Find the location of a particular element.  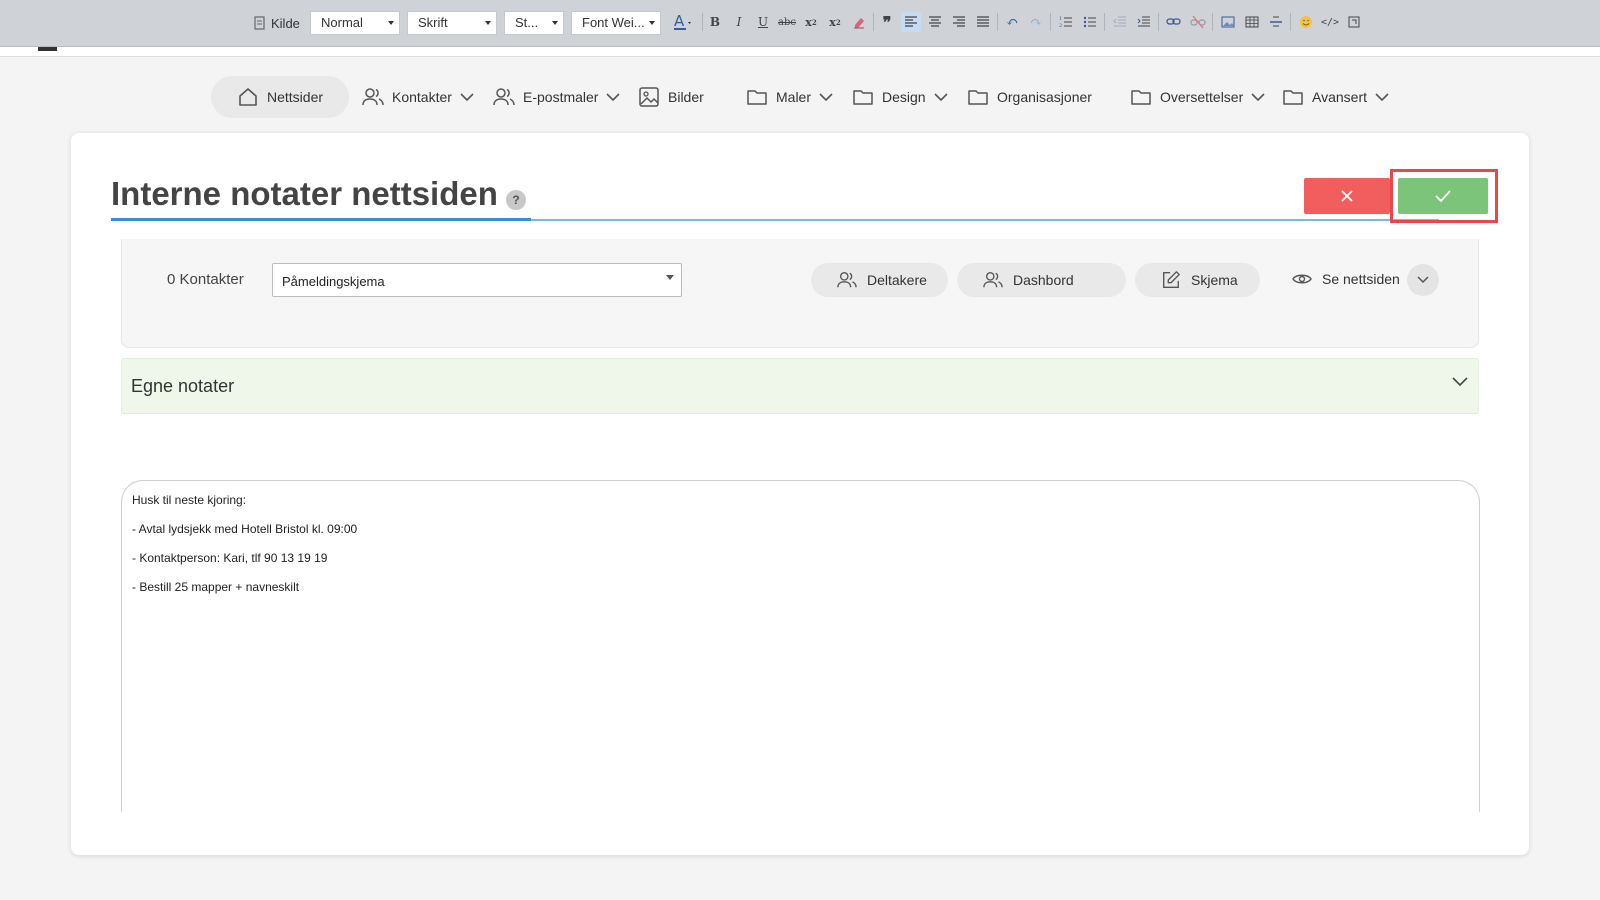

dashboard-button: Dashbord is located at coordinates (1041, 280).